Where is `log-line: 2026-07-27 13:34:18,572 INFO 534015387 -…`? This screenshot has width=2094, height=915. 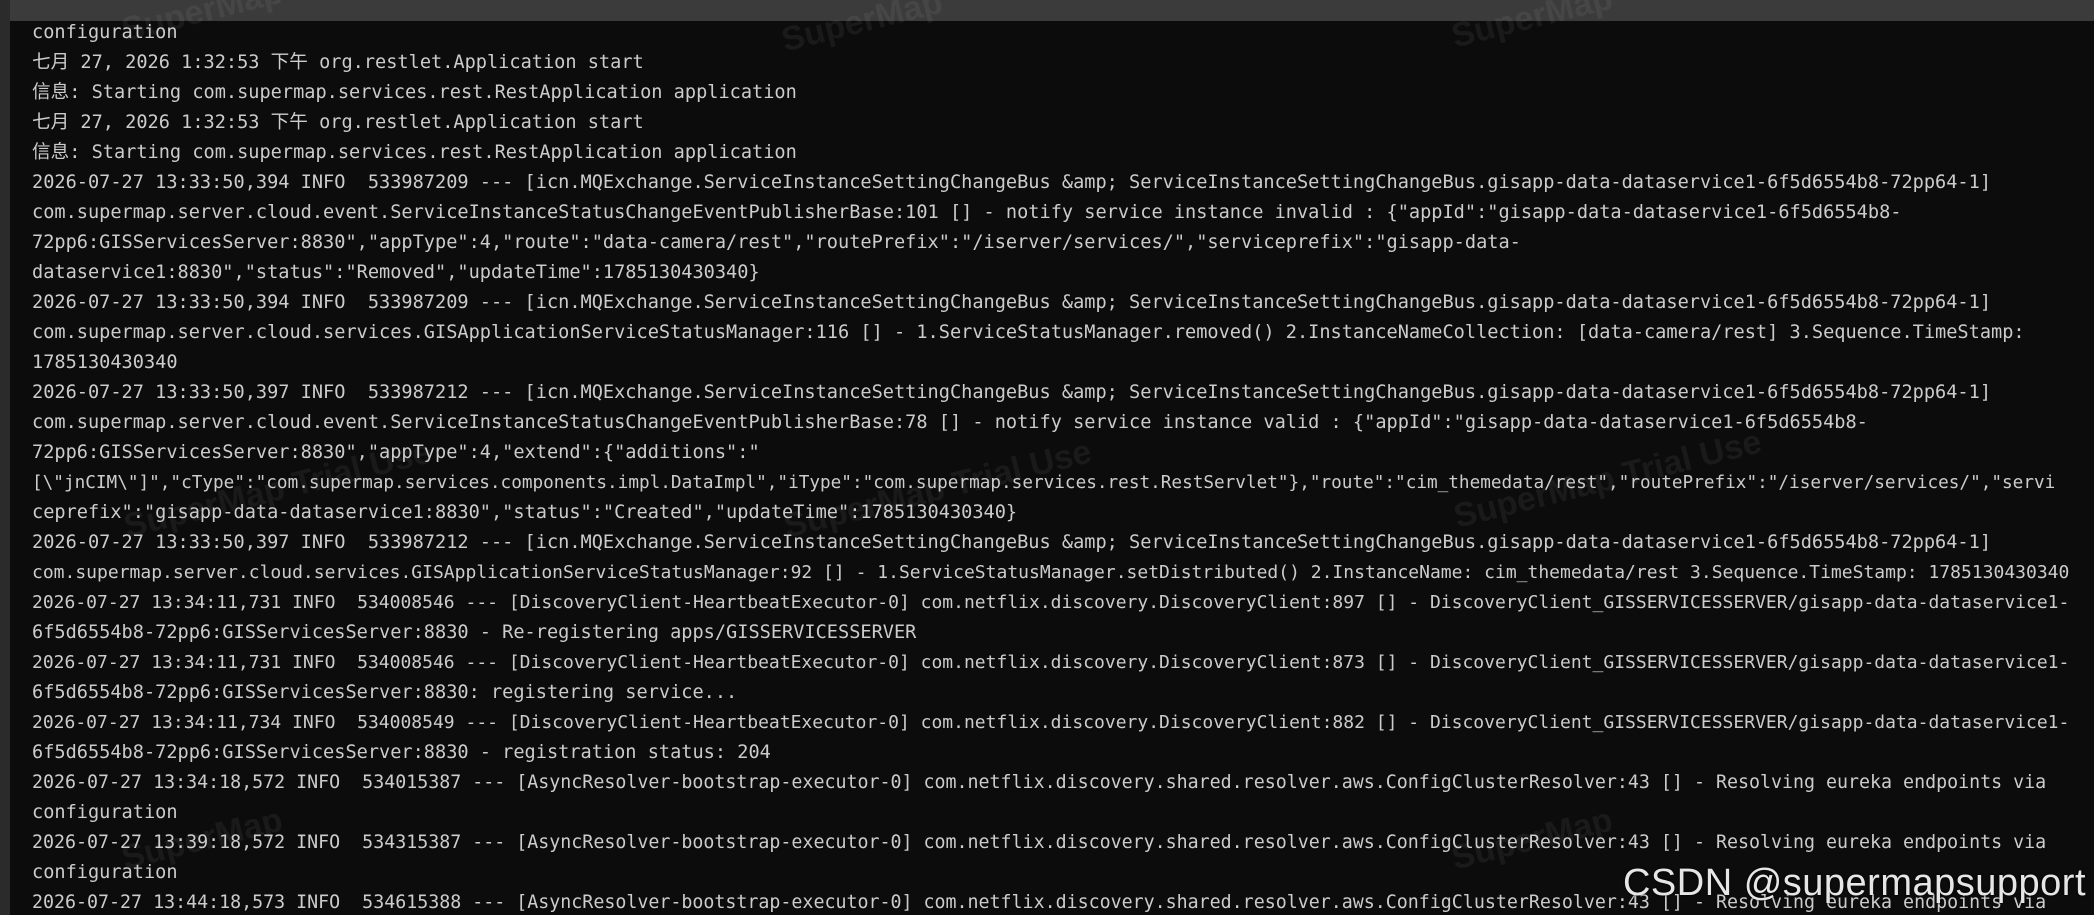 log-line: 2026-07-27 13:34:18,572 INFO 534015387 -… is located at coordinates (1039, 782).